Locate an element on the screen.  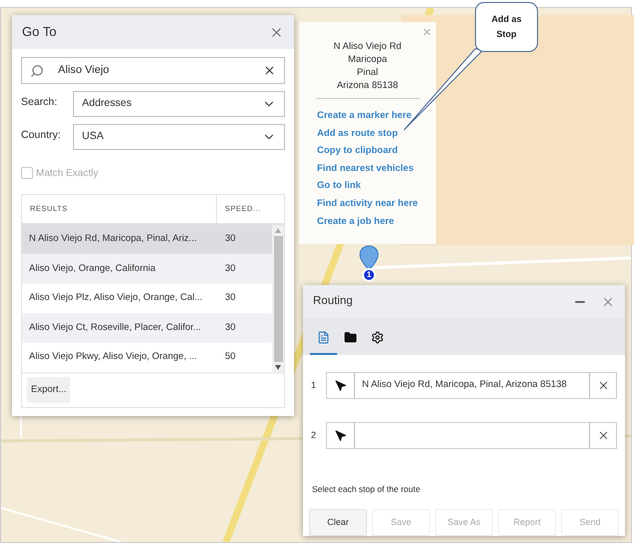
field-label: Search: is located at coordinates (39, 102).